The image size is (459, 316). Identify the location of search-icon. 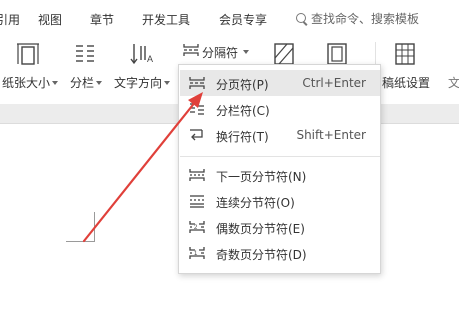
(302, 19).